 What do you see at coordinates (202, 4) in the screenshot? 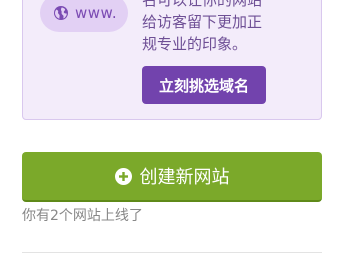
I see `promo-line: 名可以让你的网站` at bounding box center [202, 4].